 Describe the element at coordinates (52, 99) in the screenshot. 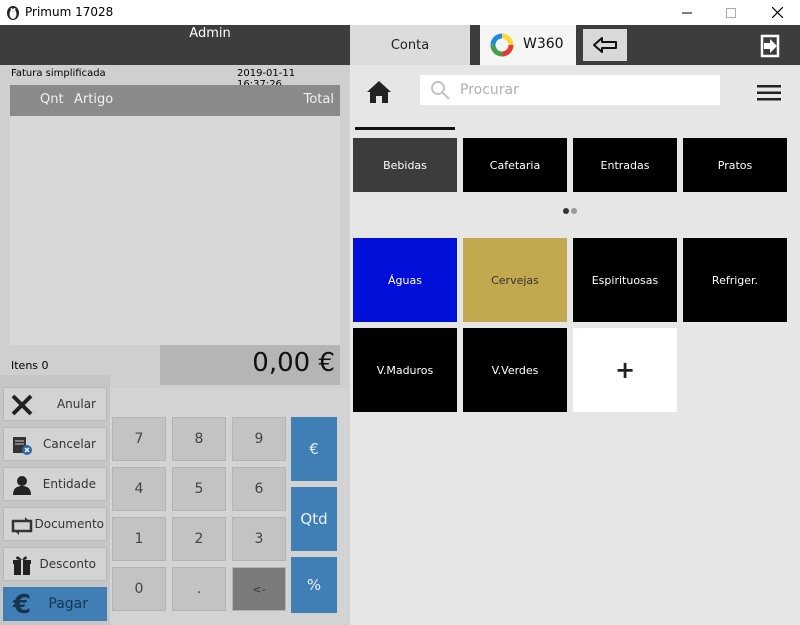

I see `column-qnt: Qnt` at that location.